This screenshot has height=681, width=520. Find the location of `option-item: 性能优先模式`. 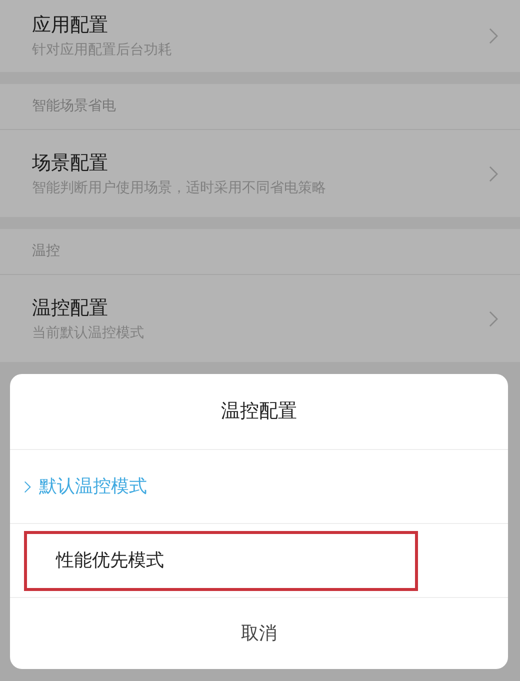

option-item: 性能优先模式 is located at coordinates (221, 560).